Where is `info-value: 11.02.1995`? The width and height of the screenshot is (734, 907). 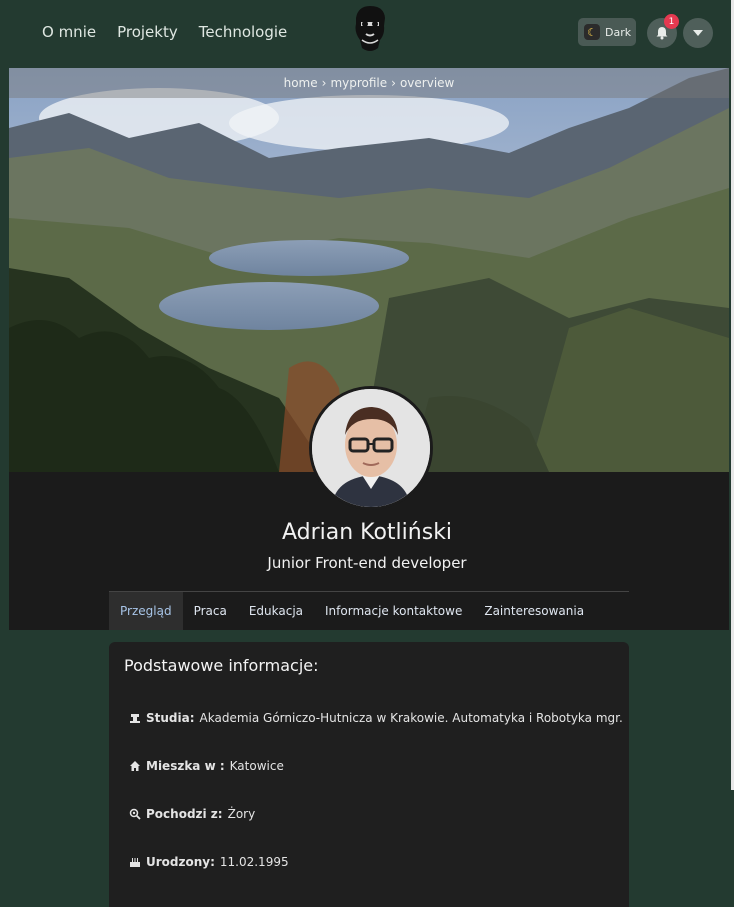 info-value: 11.02.1995 is located at coordinates (254, 862).